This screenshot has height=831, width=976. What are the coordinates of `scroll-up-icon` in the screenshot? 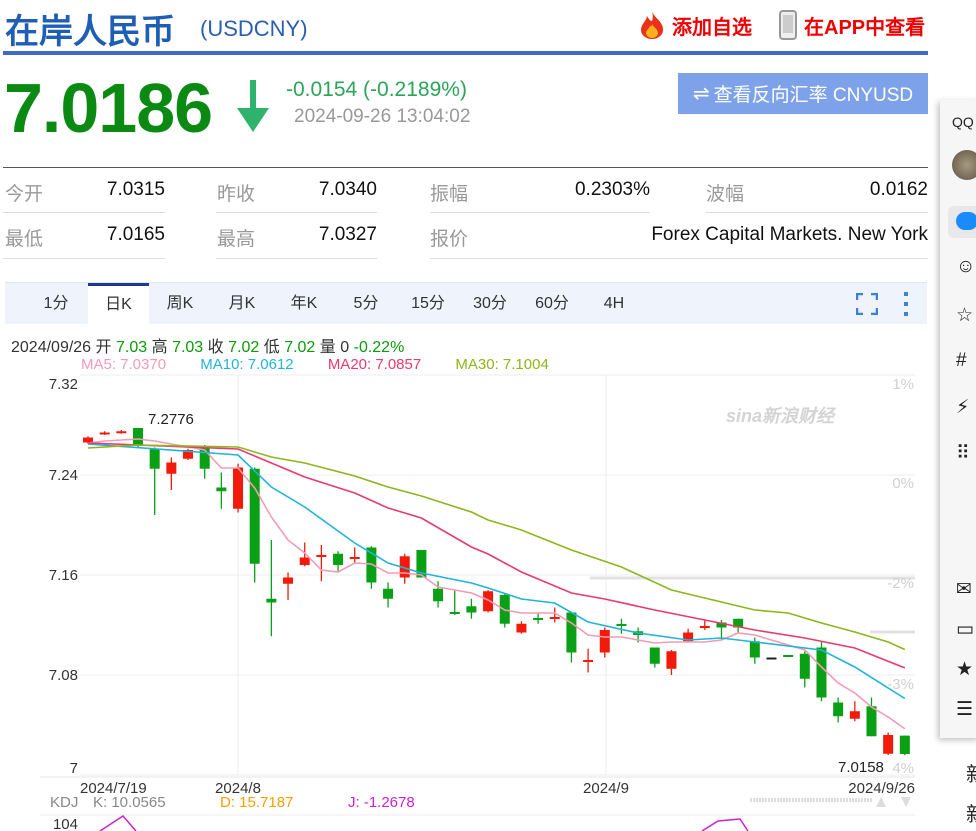 It's located at (881, 802).